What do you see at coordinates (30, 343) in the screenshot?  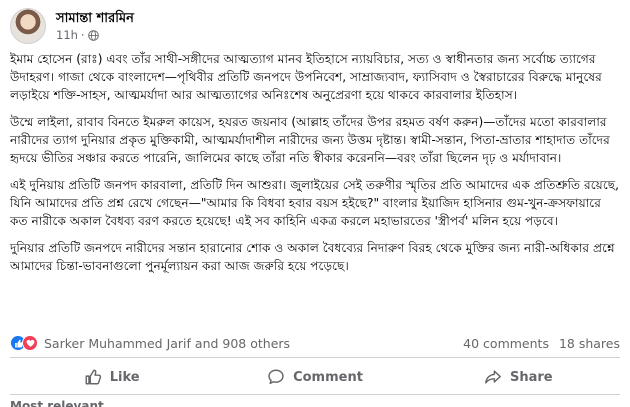 I see `love-reaction-icon` at bounding box center [30, 343].